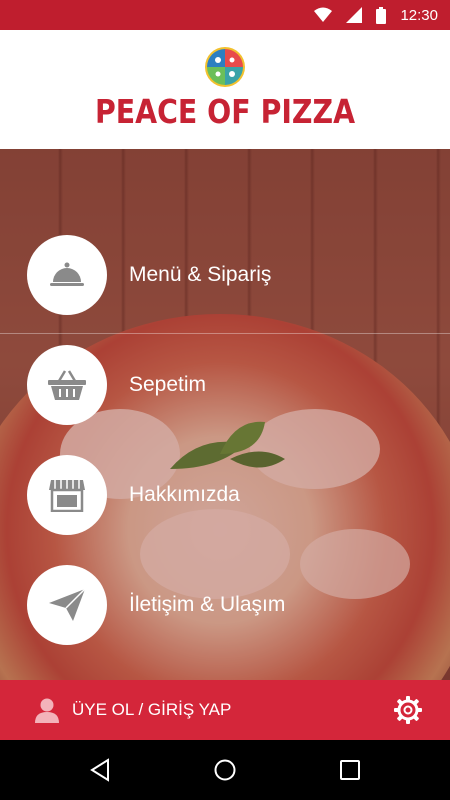 The image size is (450, 800). I want to click on user-icon, so click(47, 710).